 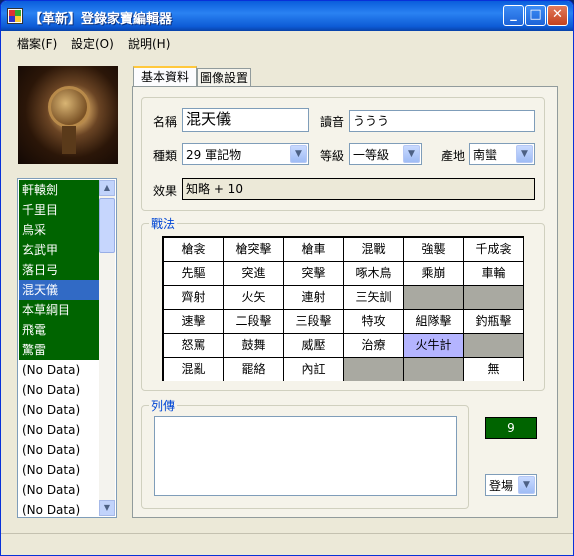 I want to click on close-icon: ✕, so click(x=557, y=14).